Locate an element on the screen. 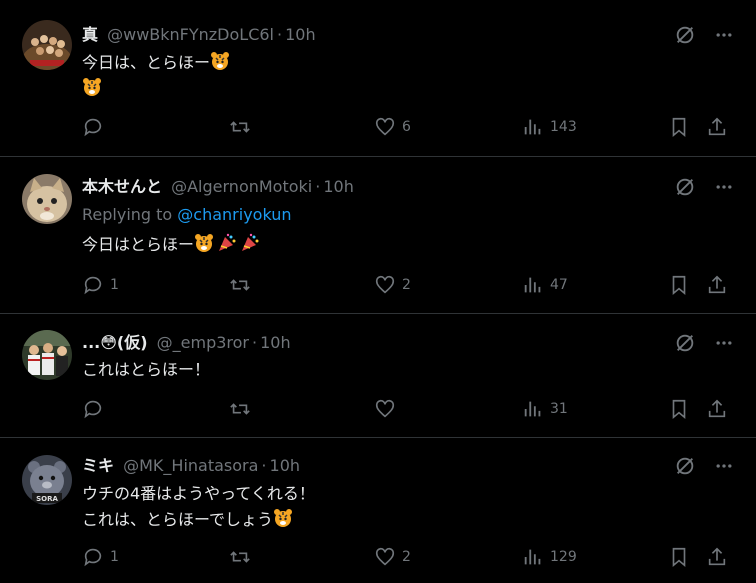 The width and height of the screenshot is (756, 583). replying-to-handle: @chanriyokun is located at coordinates (234, 214).